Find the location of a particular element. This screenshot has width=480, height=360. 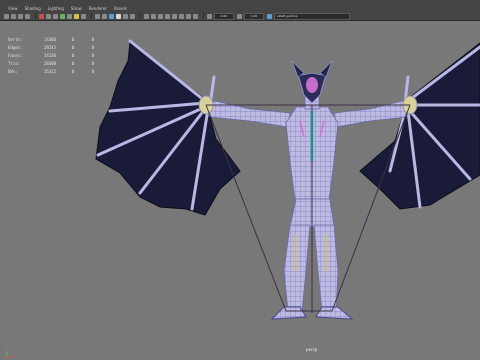

select-camera-icon is located at coordinates (6, 16).